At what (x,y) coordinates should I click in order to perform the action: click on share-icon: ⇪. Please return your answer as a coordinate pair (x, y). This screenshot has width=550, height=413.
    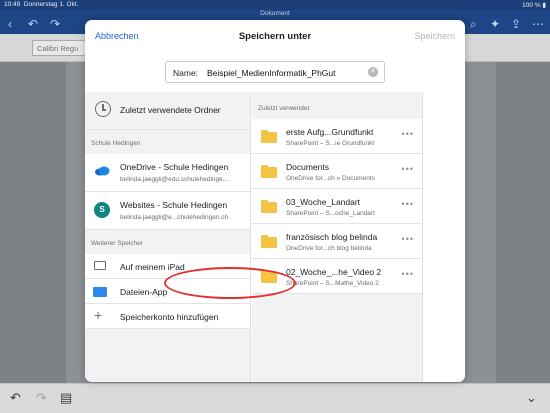
    Looking at the image, I should click on (516, 24).